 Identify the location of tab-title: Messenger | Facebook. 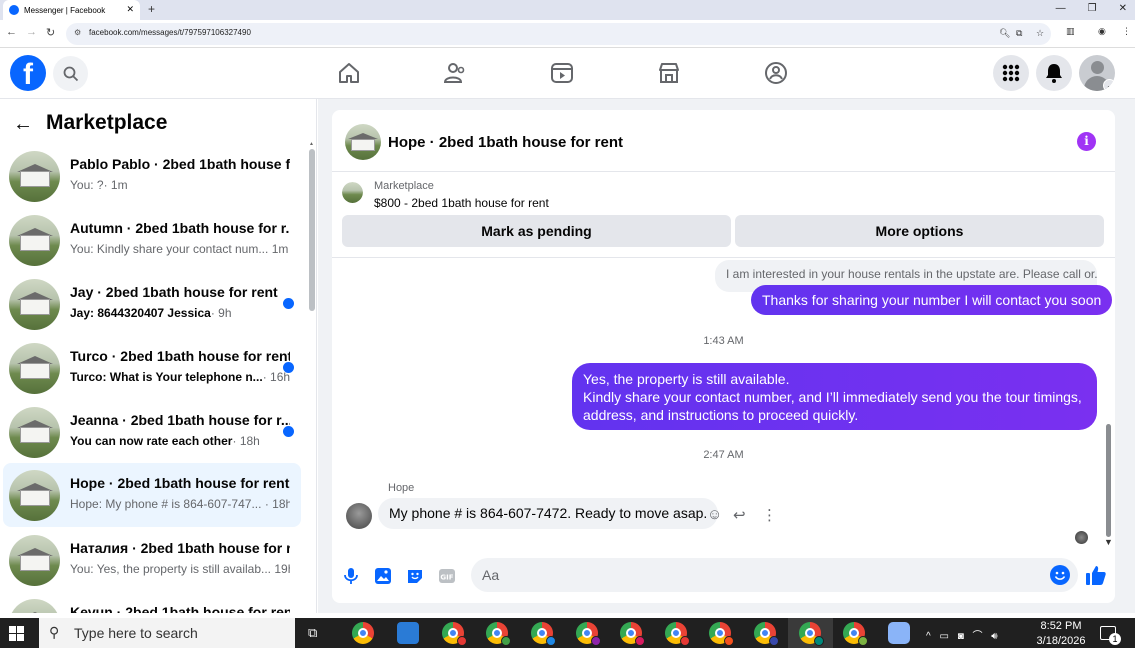
(65, 10).